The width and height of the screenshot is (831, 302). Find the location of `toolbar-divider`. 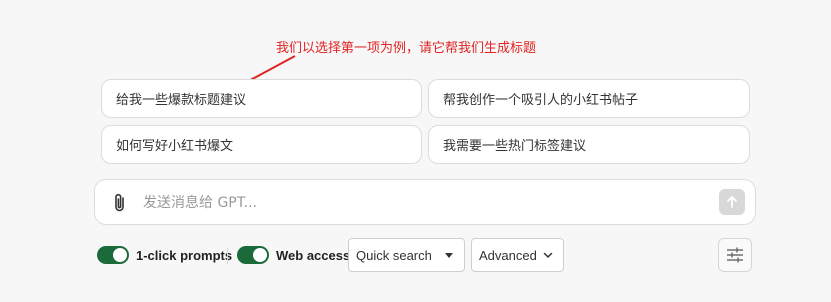

toolbar-divider is located at coordinates (227, 256).